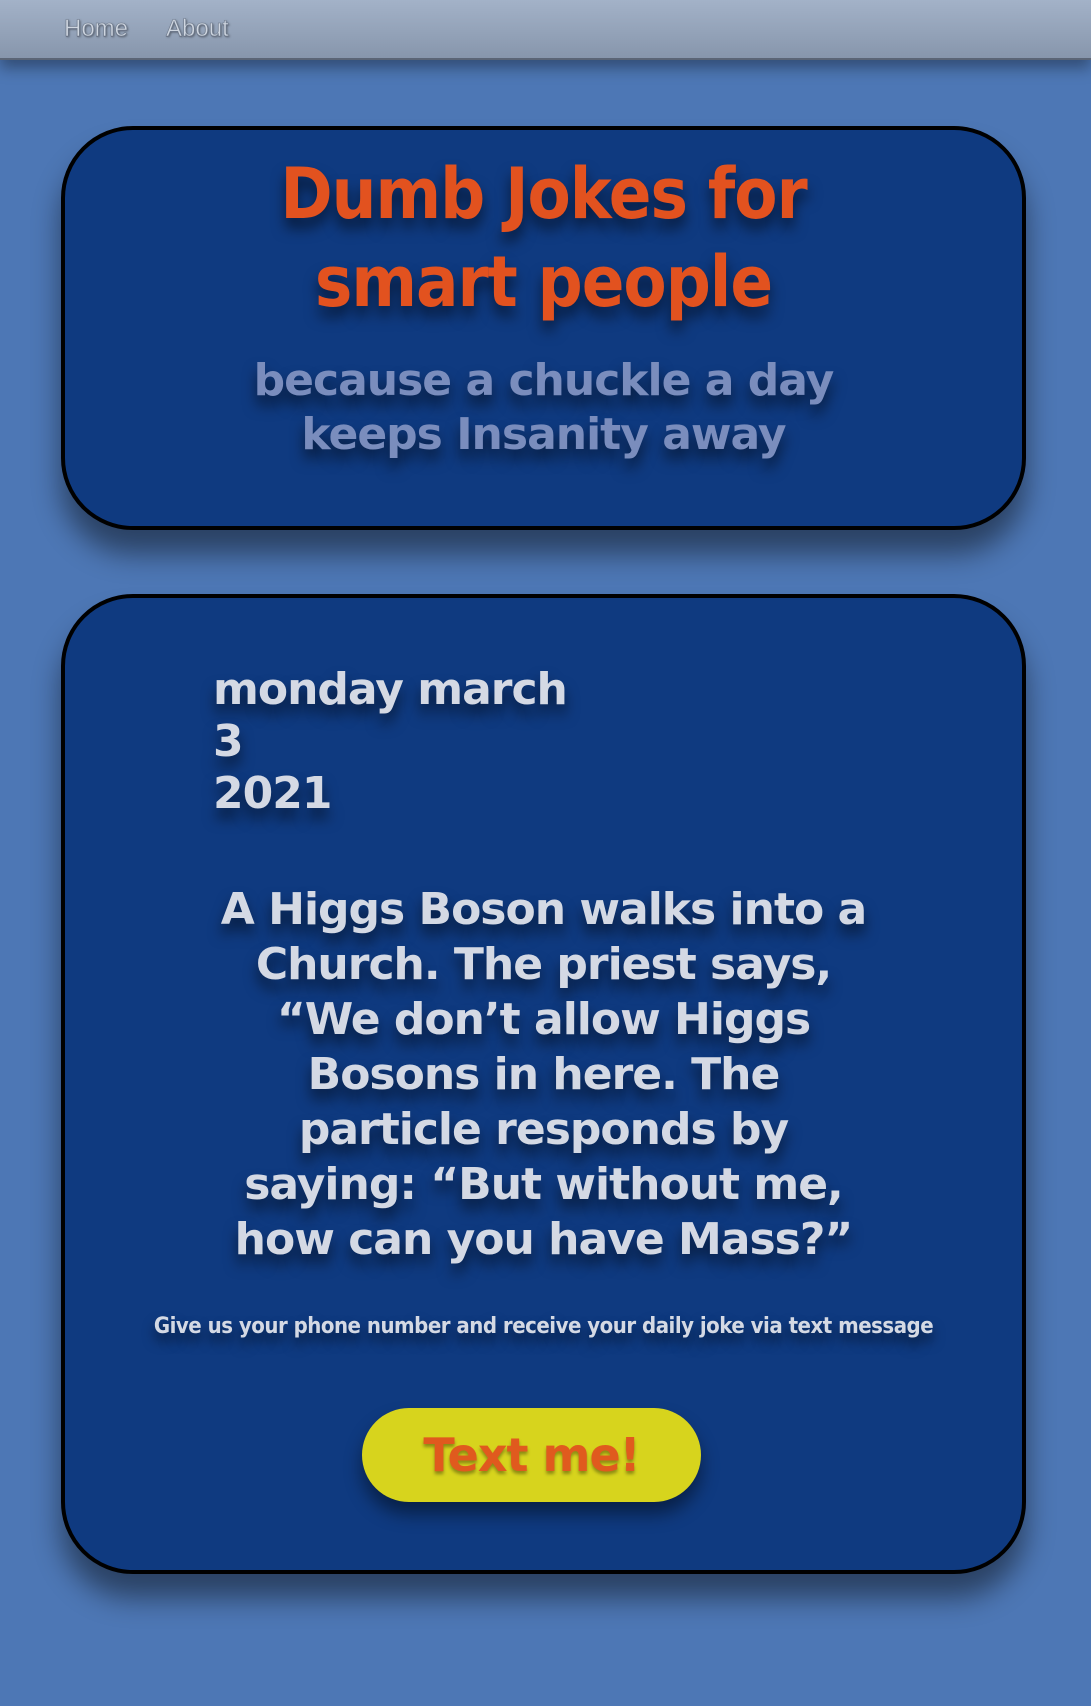  What do you see at coordinates (272, 793) in the screenshot?
I see `joke-date-year: 2021` at bounding box center [272, 793].